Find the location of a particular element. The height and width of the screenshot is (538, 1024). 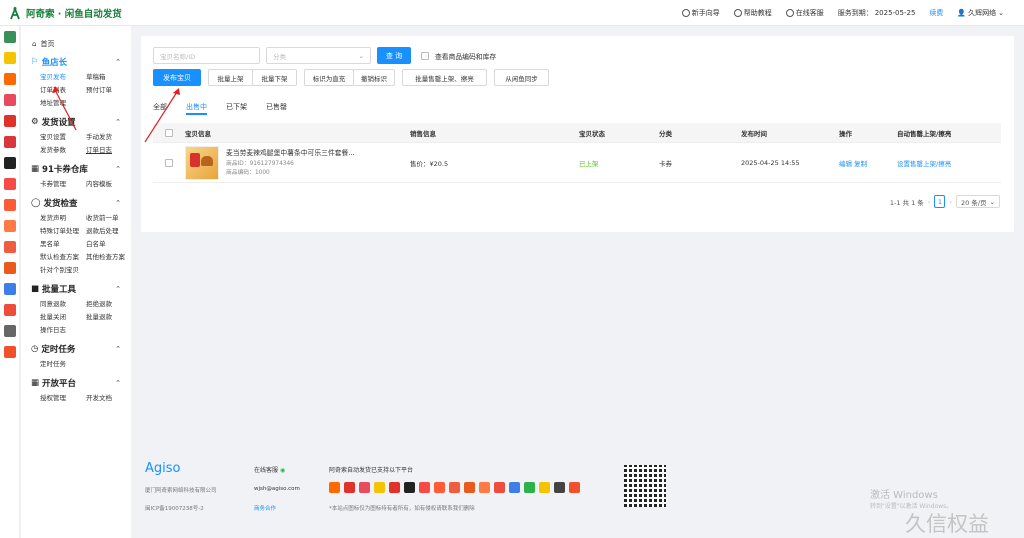

footer-brand: Agiso is located at coordinates (163, 468).